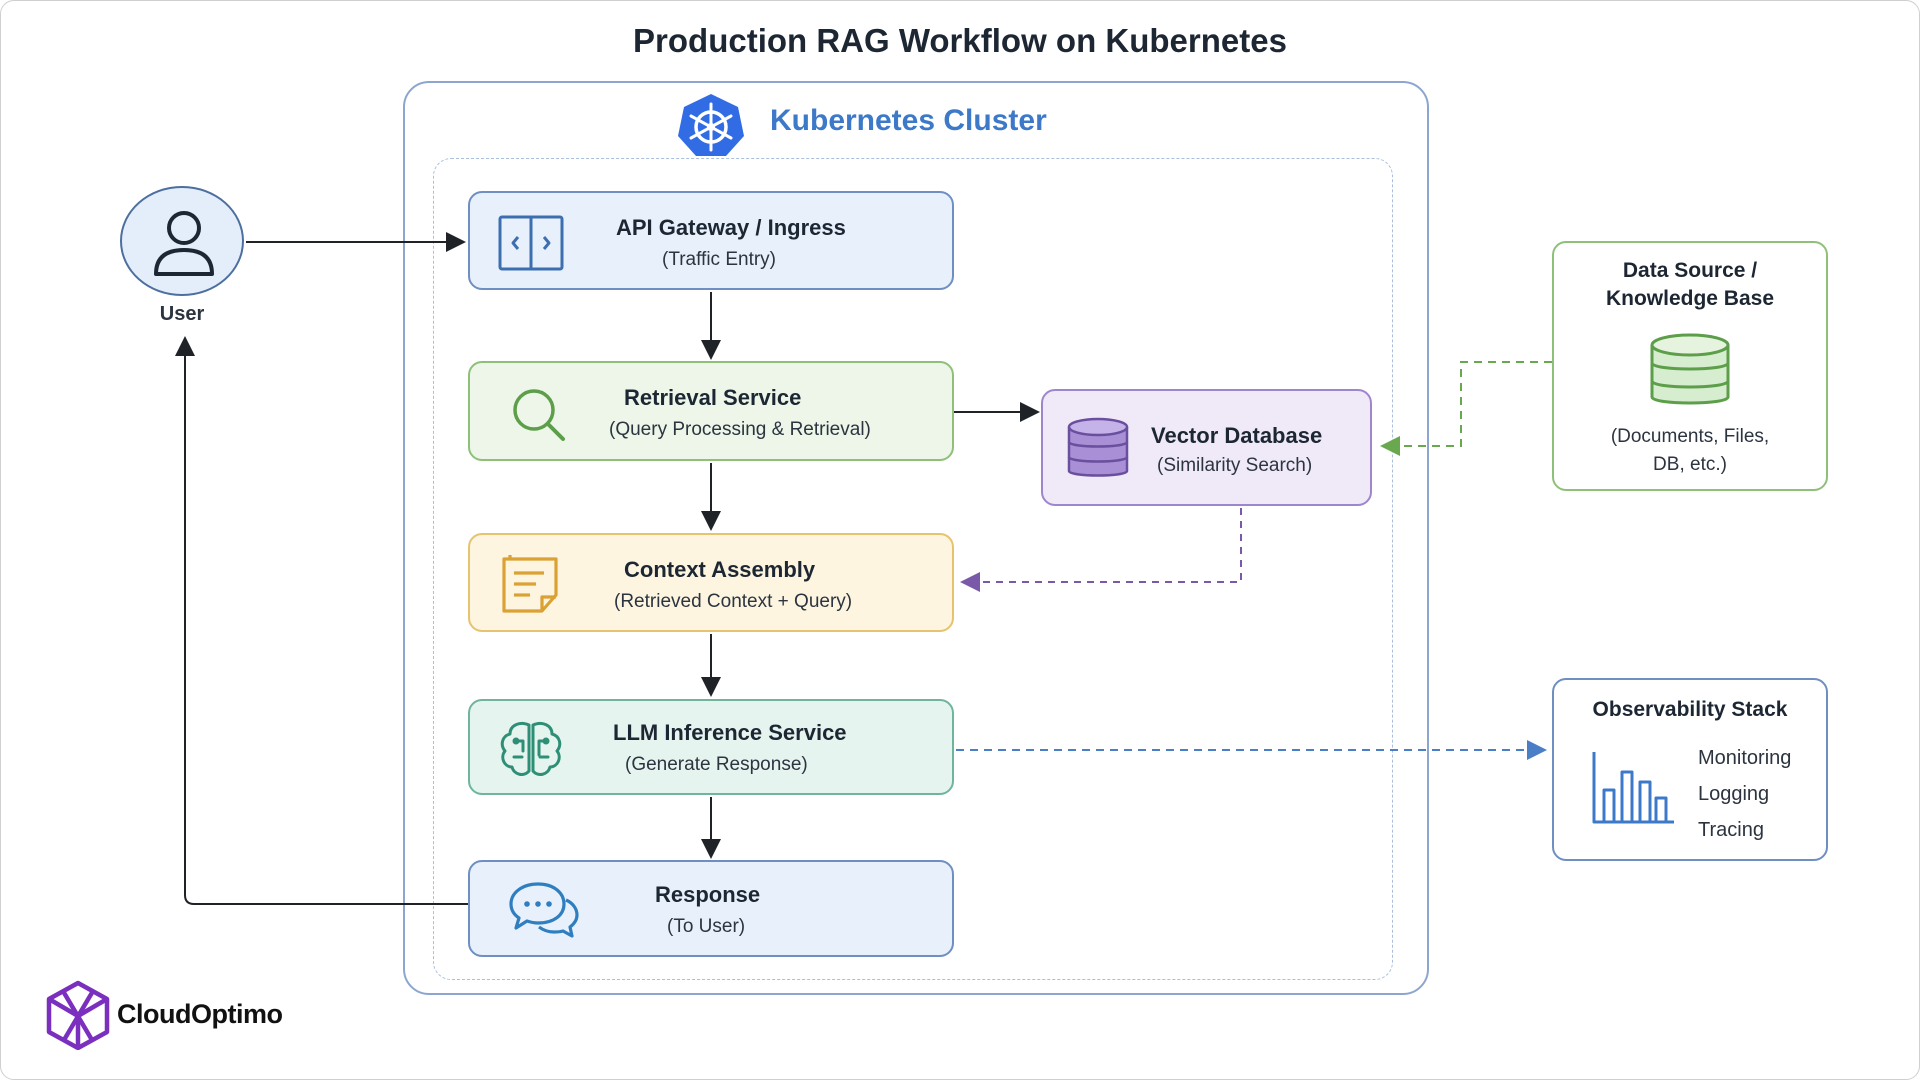 The image size is (1920, 1080). Describe the element at coordinates (531, 748) in the screenshot. I see `brain-circuit-icon` at that location.